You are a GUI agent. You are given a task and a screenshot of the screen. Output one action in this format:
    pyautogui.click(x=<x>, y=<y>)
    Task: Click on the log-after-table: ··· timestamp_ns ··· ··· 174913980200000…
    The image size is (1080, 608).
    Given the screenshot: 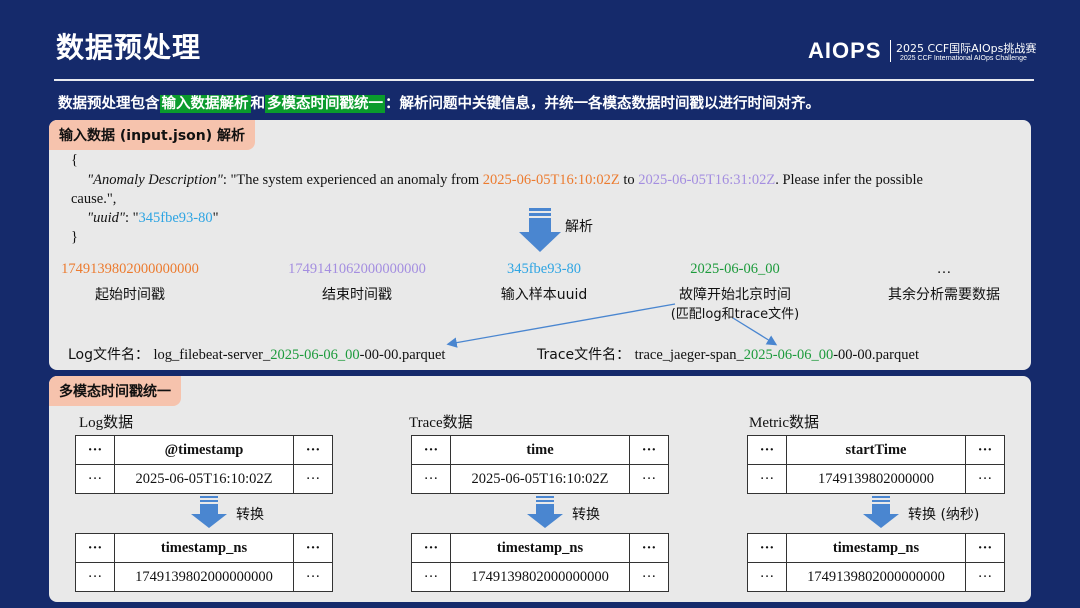 What is the action you would take?
    pyautogui.click(x=204, y=562)
    